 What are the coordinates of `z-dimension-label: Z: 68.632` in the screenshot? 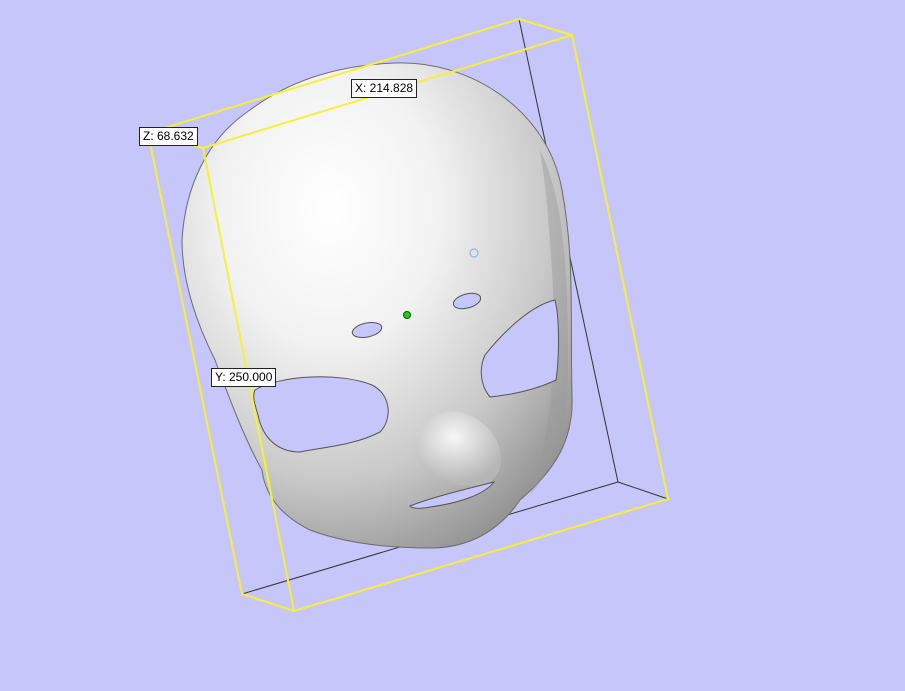 It's located at (168, 136).